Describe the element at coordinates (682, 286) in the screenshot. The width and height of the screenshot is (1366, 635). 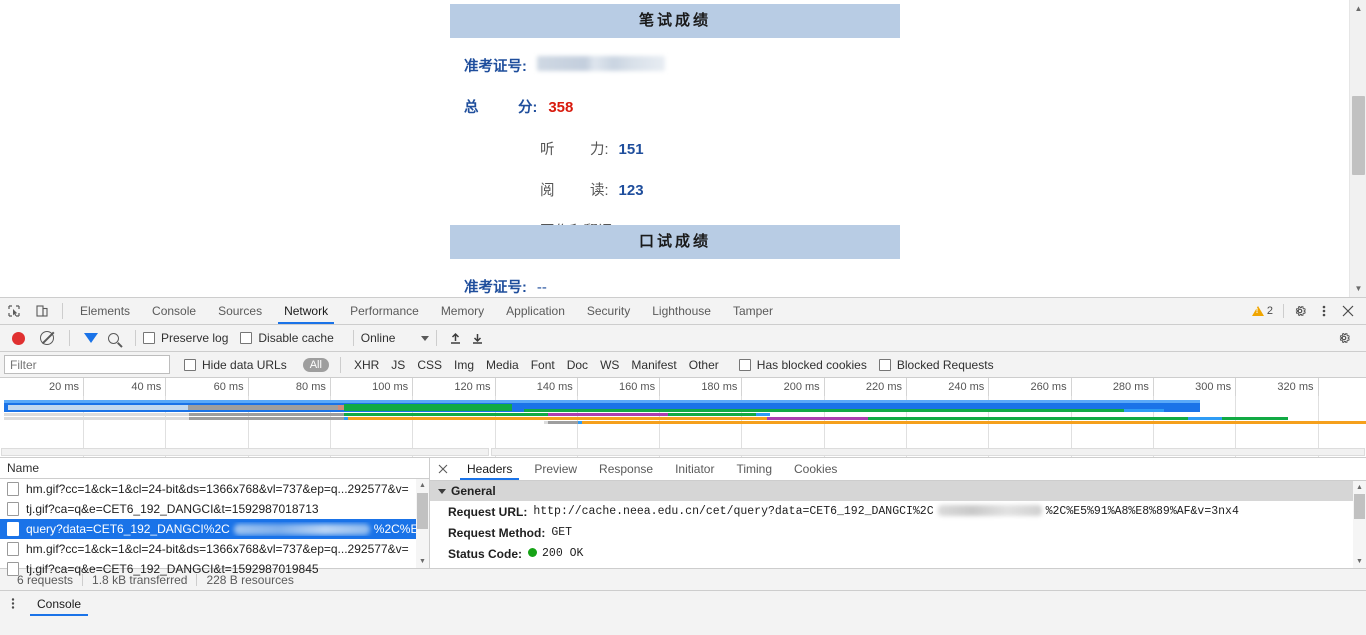
I see `oral-ticket-row: 准考证号: --` at that location.